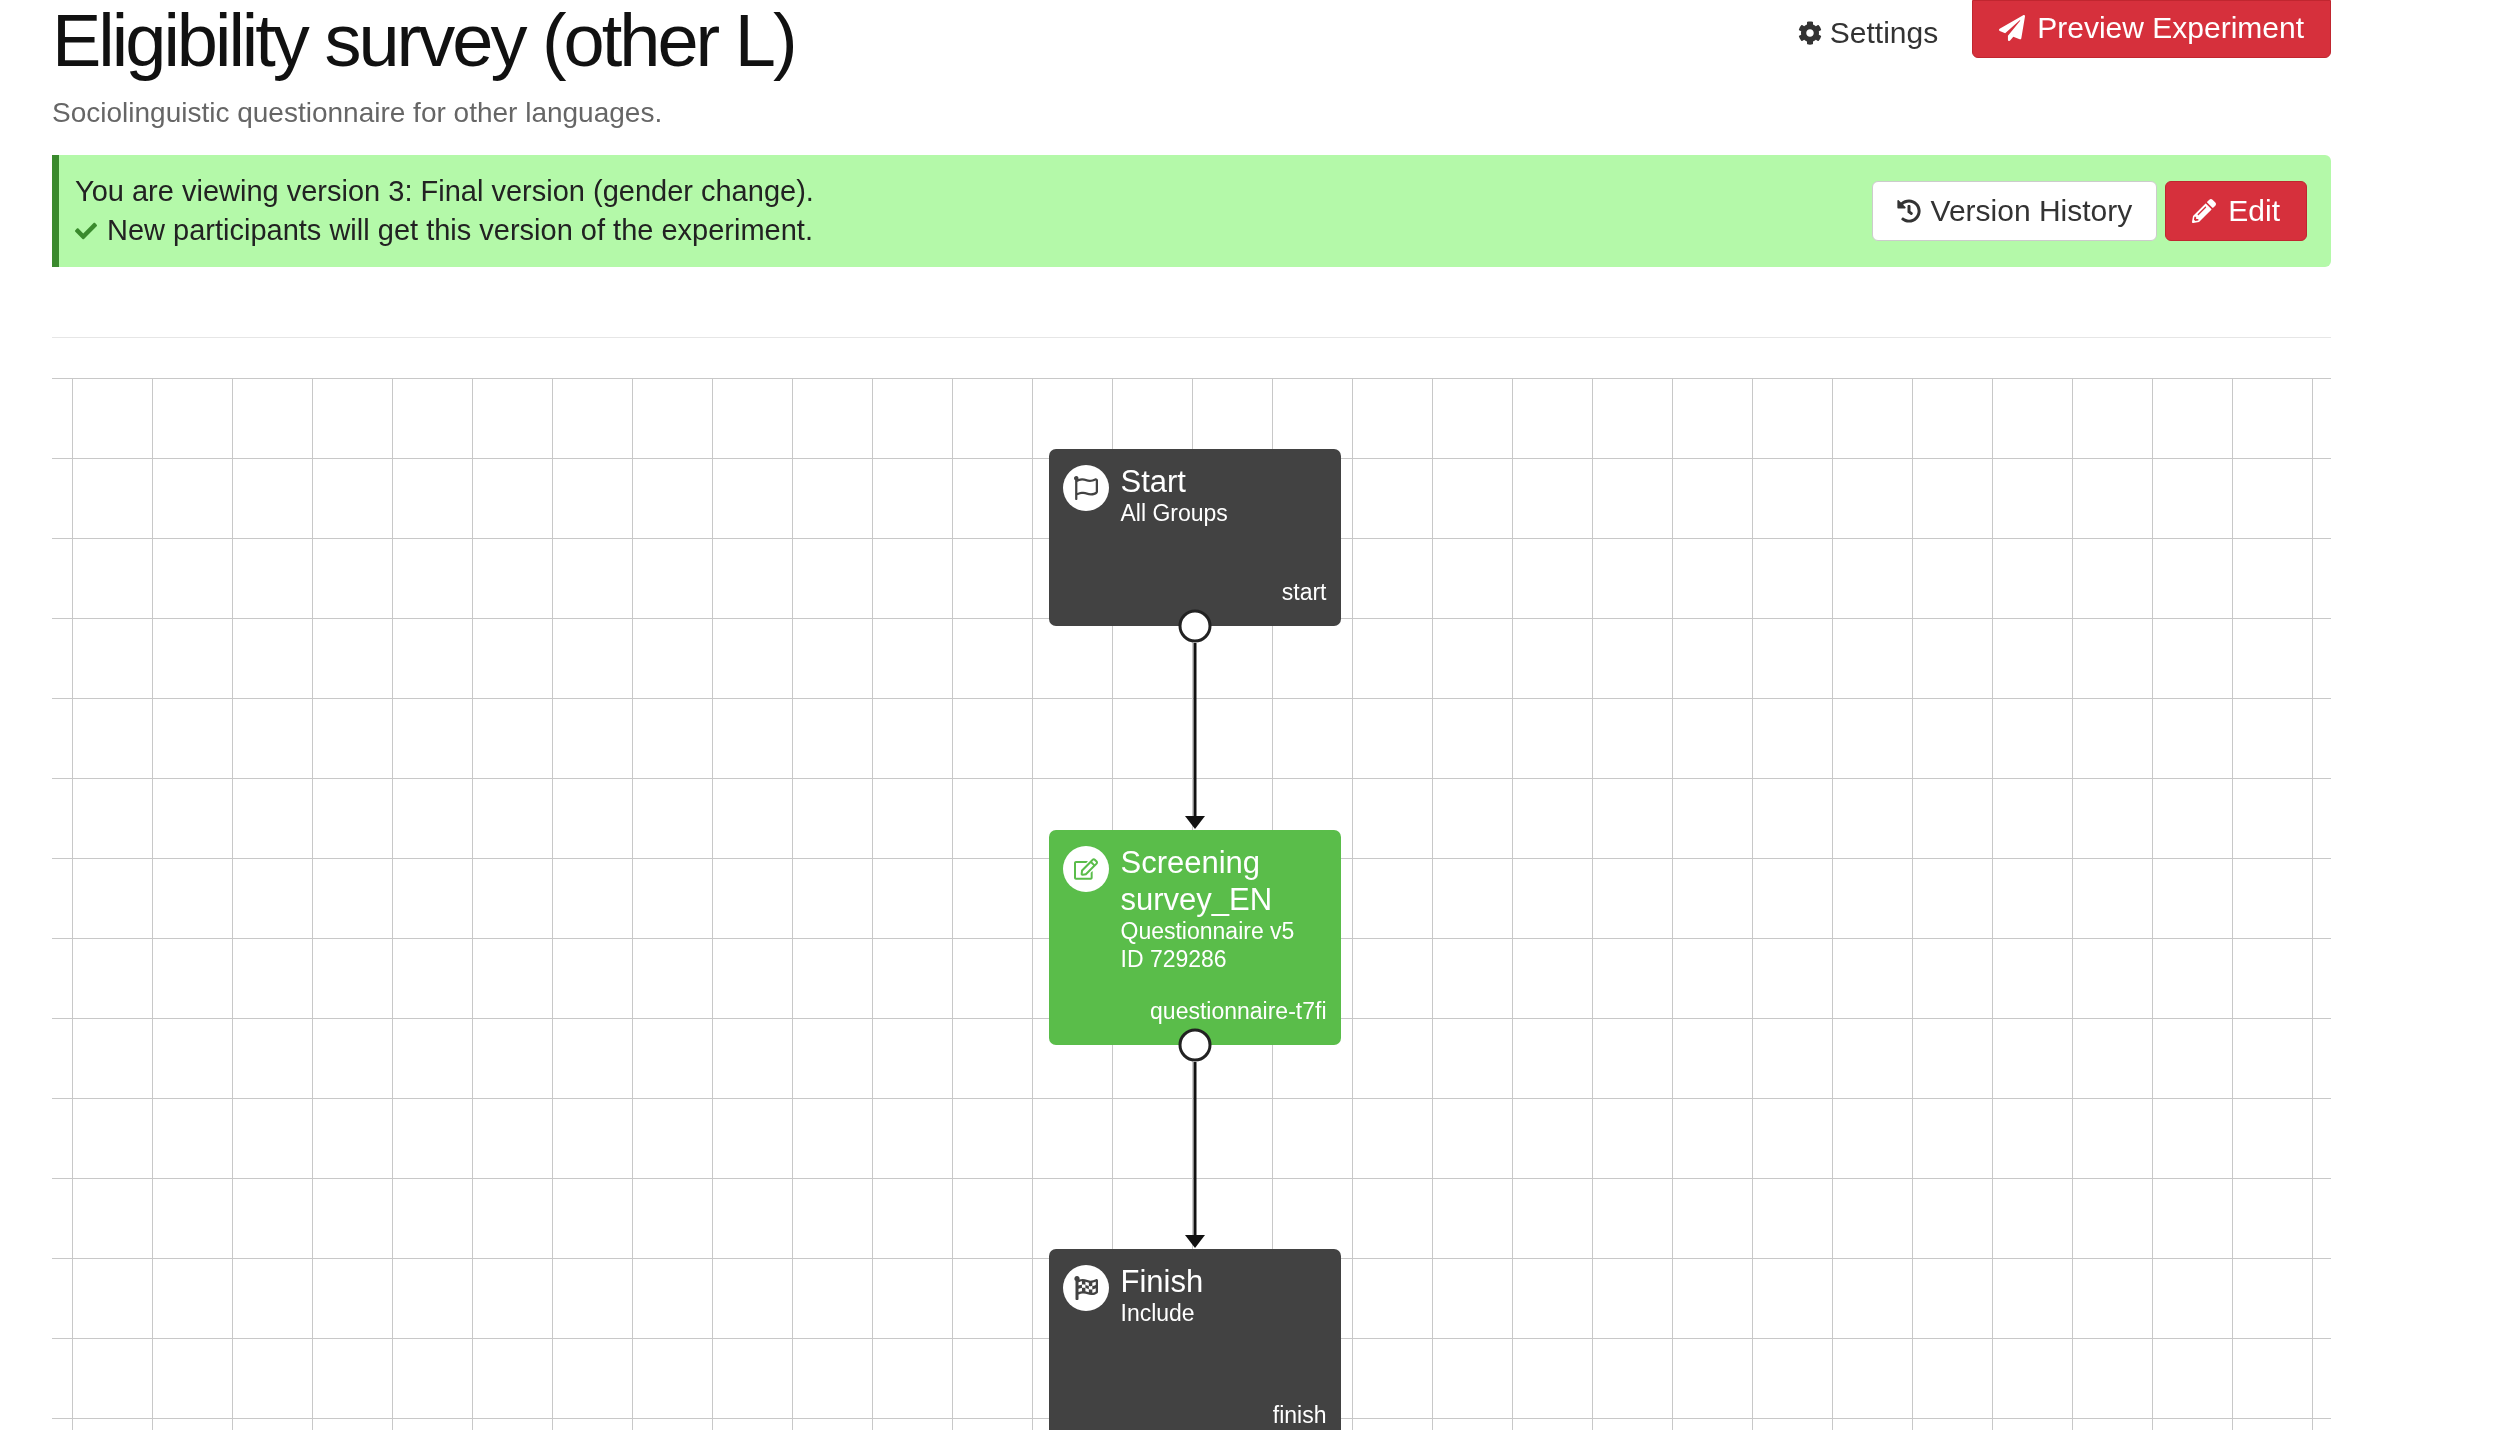 The width and height of the screenshot is (2514, 1430). What do you see at coordinates (423, 42) in the screenshot?
I see `page-title: Eligibility survey (other L)` at bounding box center [423, 42].